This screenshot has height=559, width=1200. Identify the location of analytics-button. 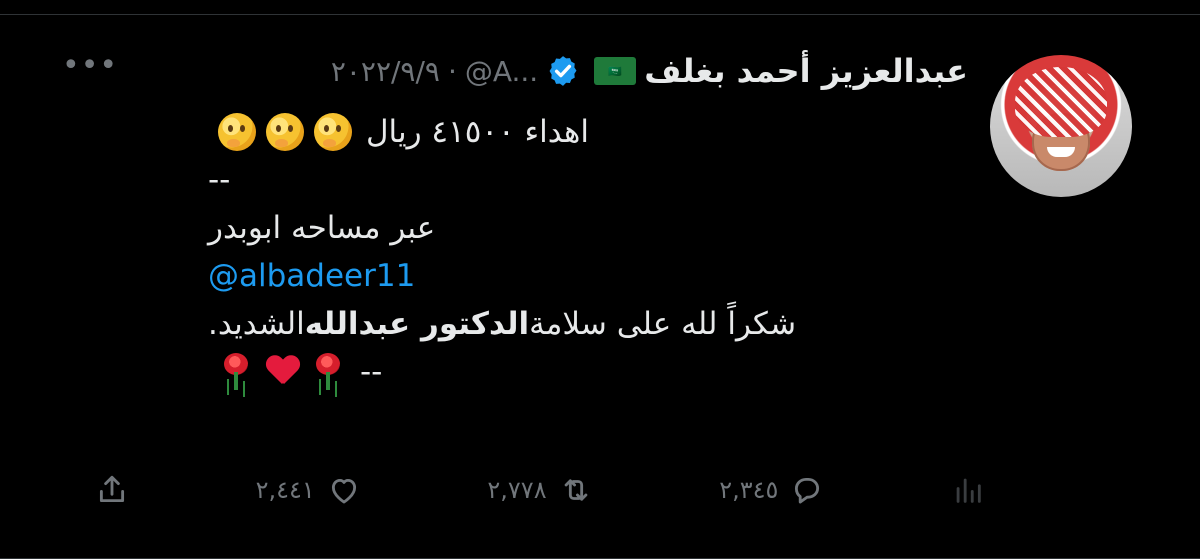
(968, 490).